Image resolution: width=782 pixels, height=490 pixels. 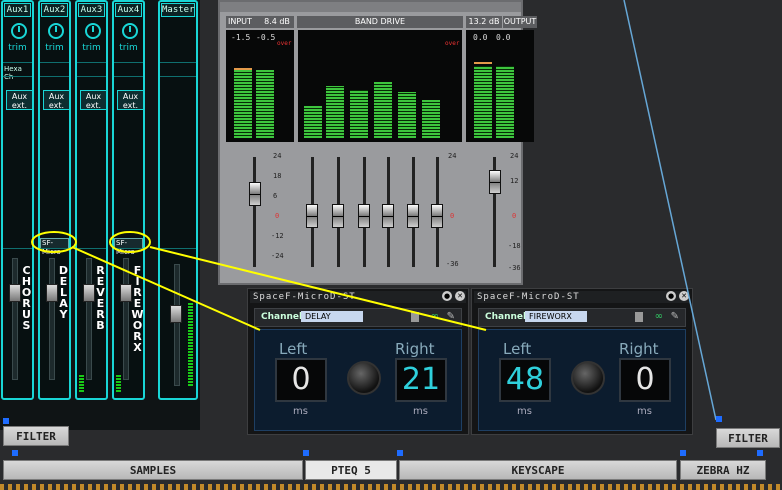 What do you see at coordinates (153, 470) in the screenshot?
I see `samples-module: SAMPLES` at bounding box center [153, 470].